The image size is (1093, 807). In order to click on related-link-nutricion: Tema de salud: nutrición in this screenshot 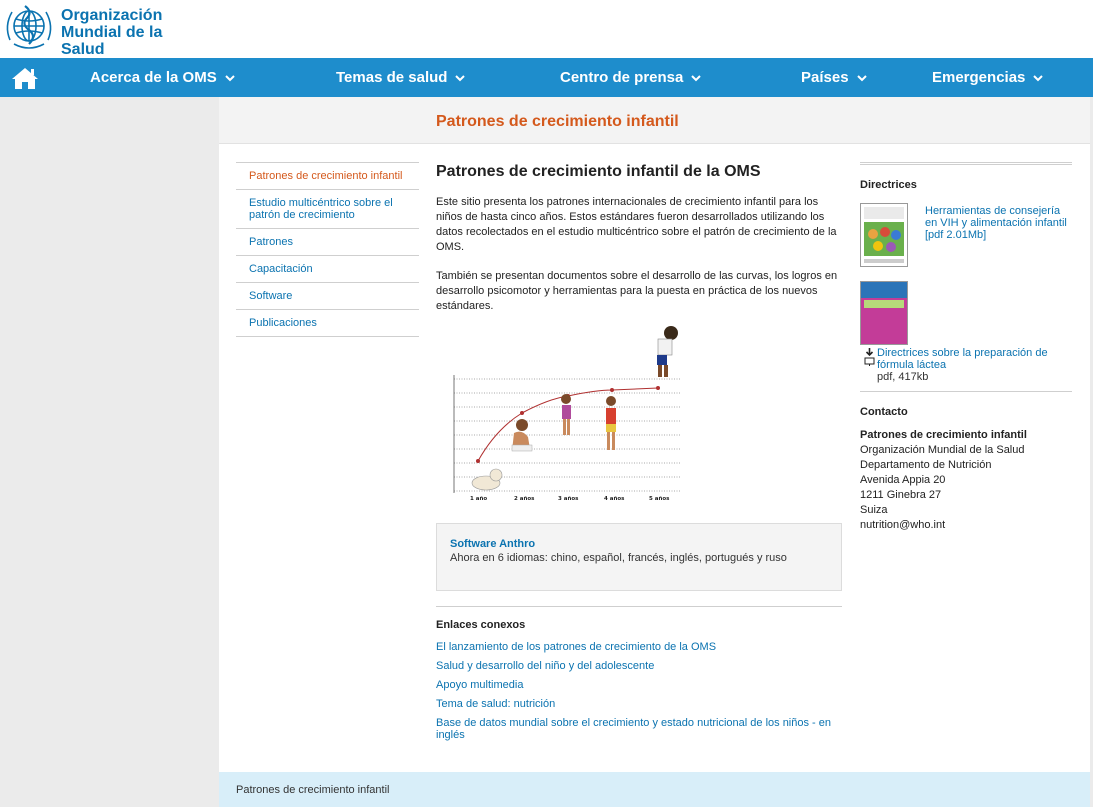, I will do `click(639, 704)`.